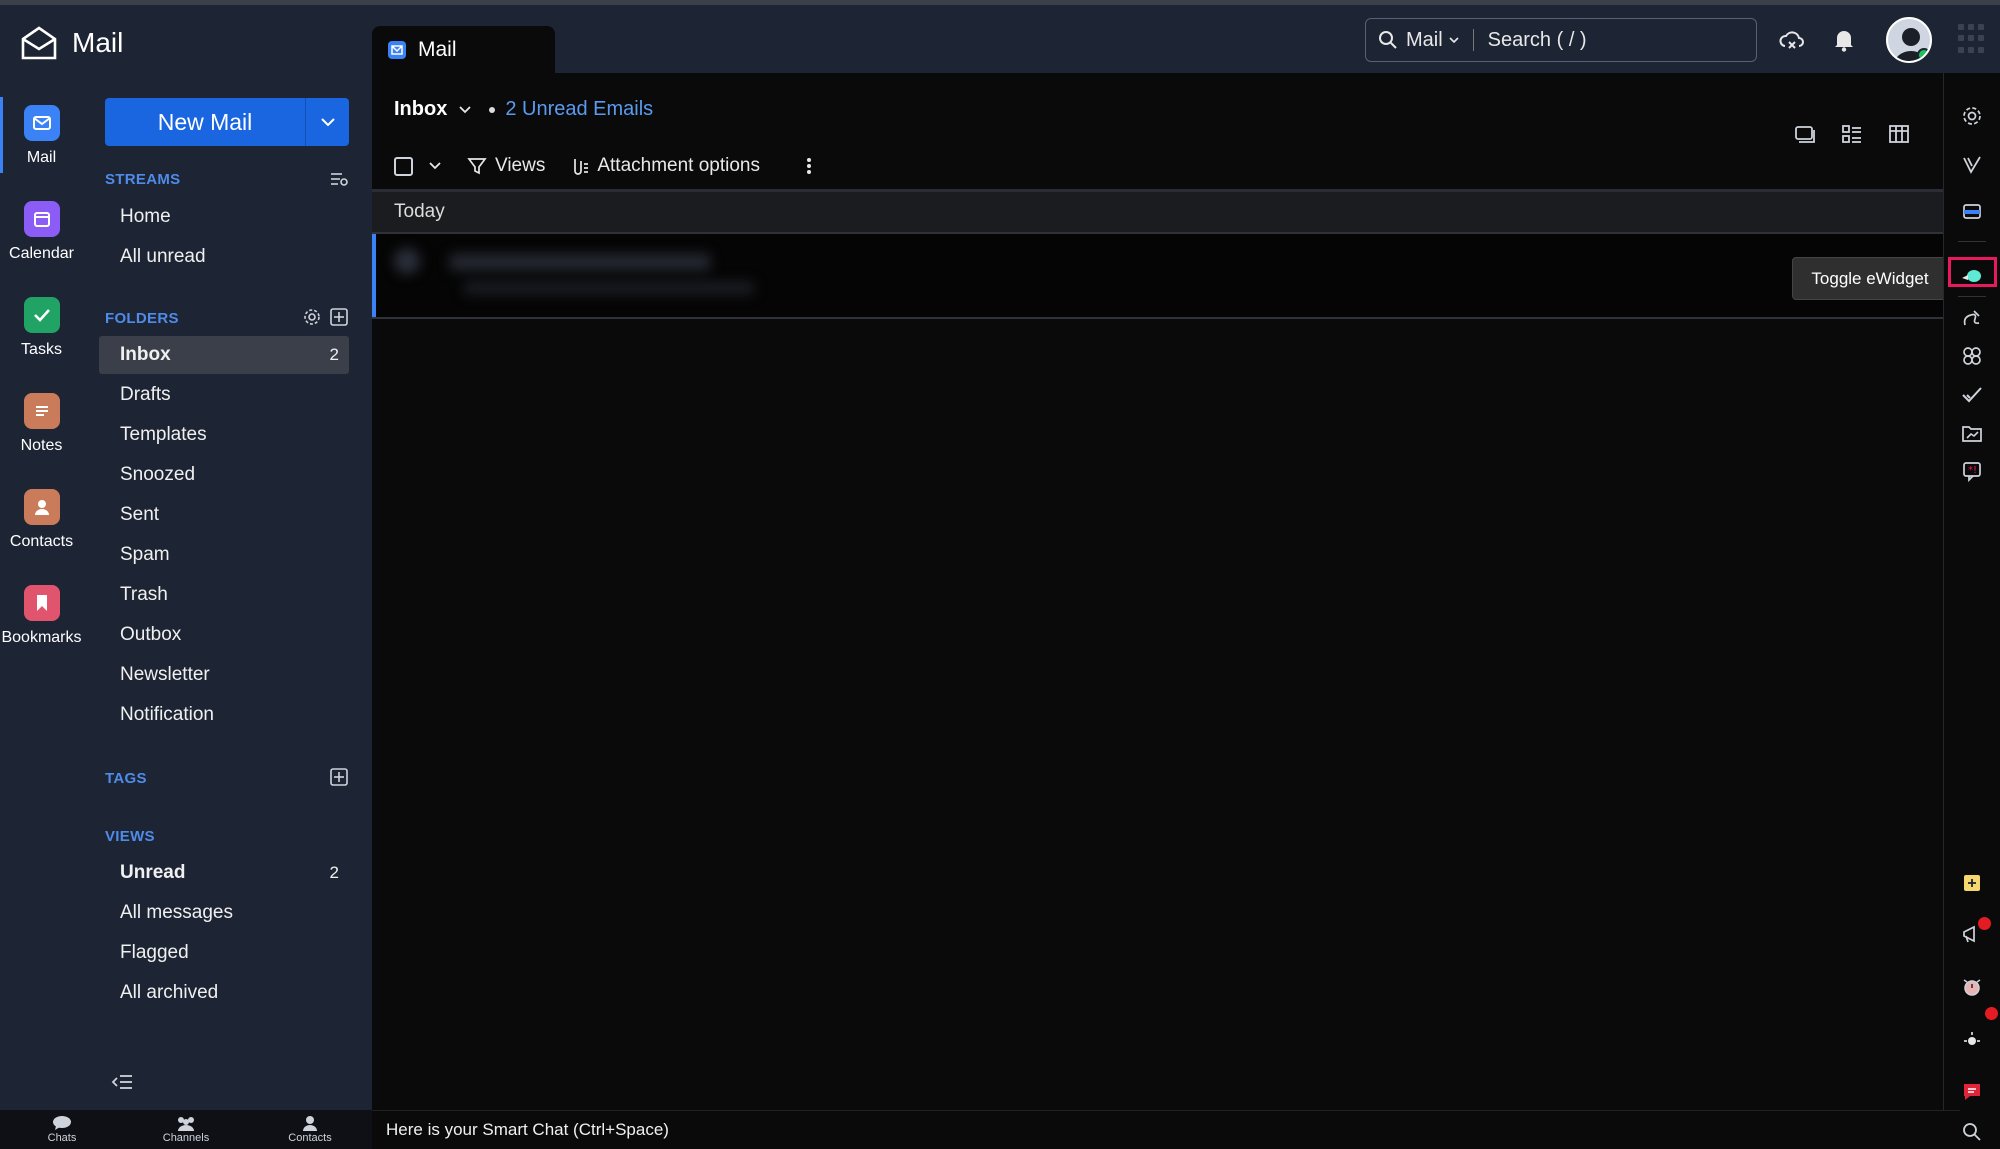  Describe the element at coordinates (41, 616) in the screenshot. I see `app-bookmarks: Bookmarks` at that location.